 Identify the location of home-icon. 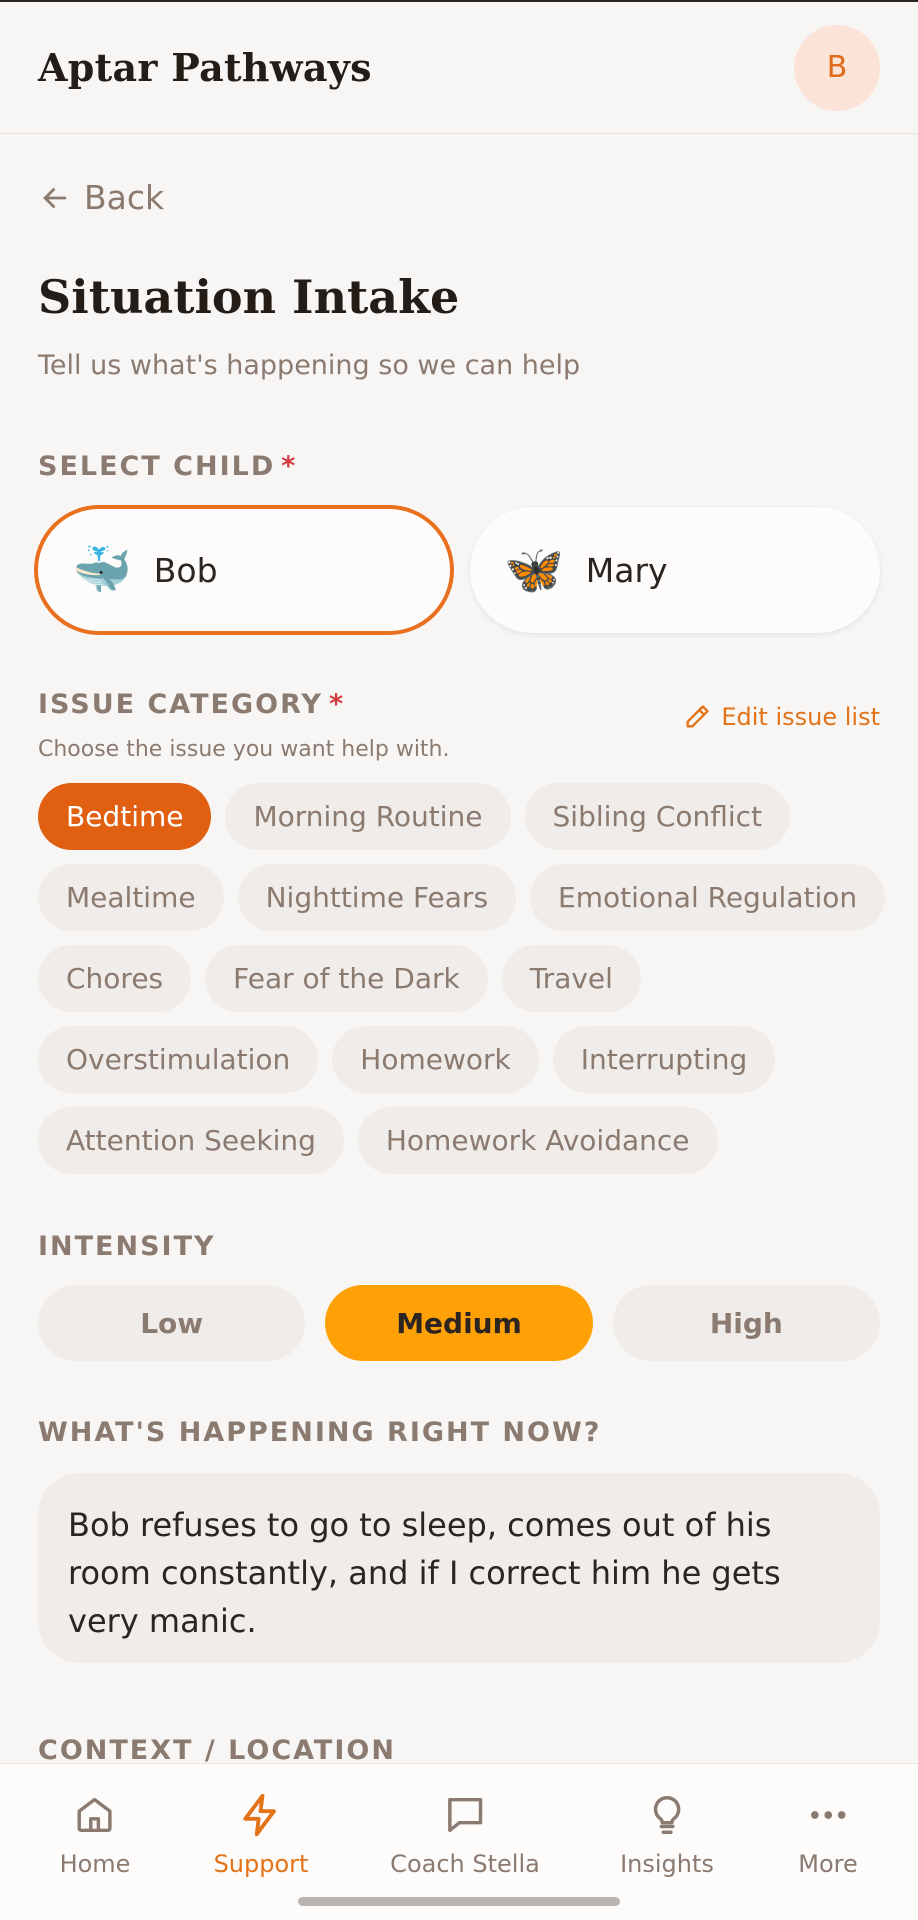
(95, 1815).